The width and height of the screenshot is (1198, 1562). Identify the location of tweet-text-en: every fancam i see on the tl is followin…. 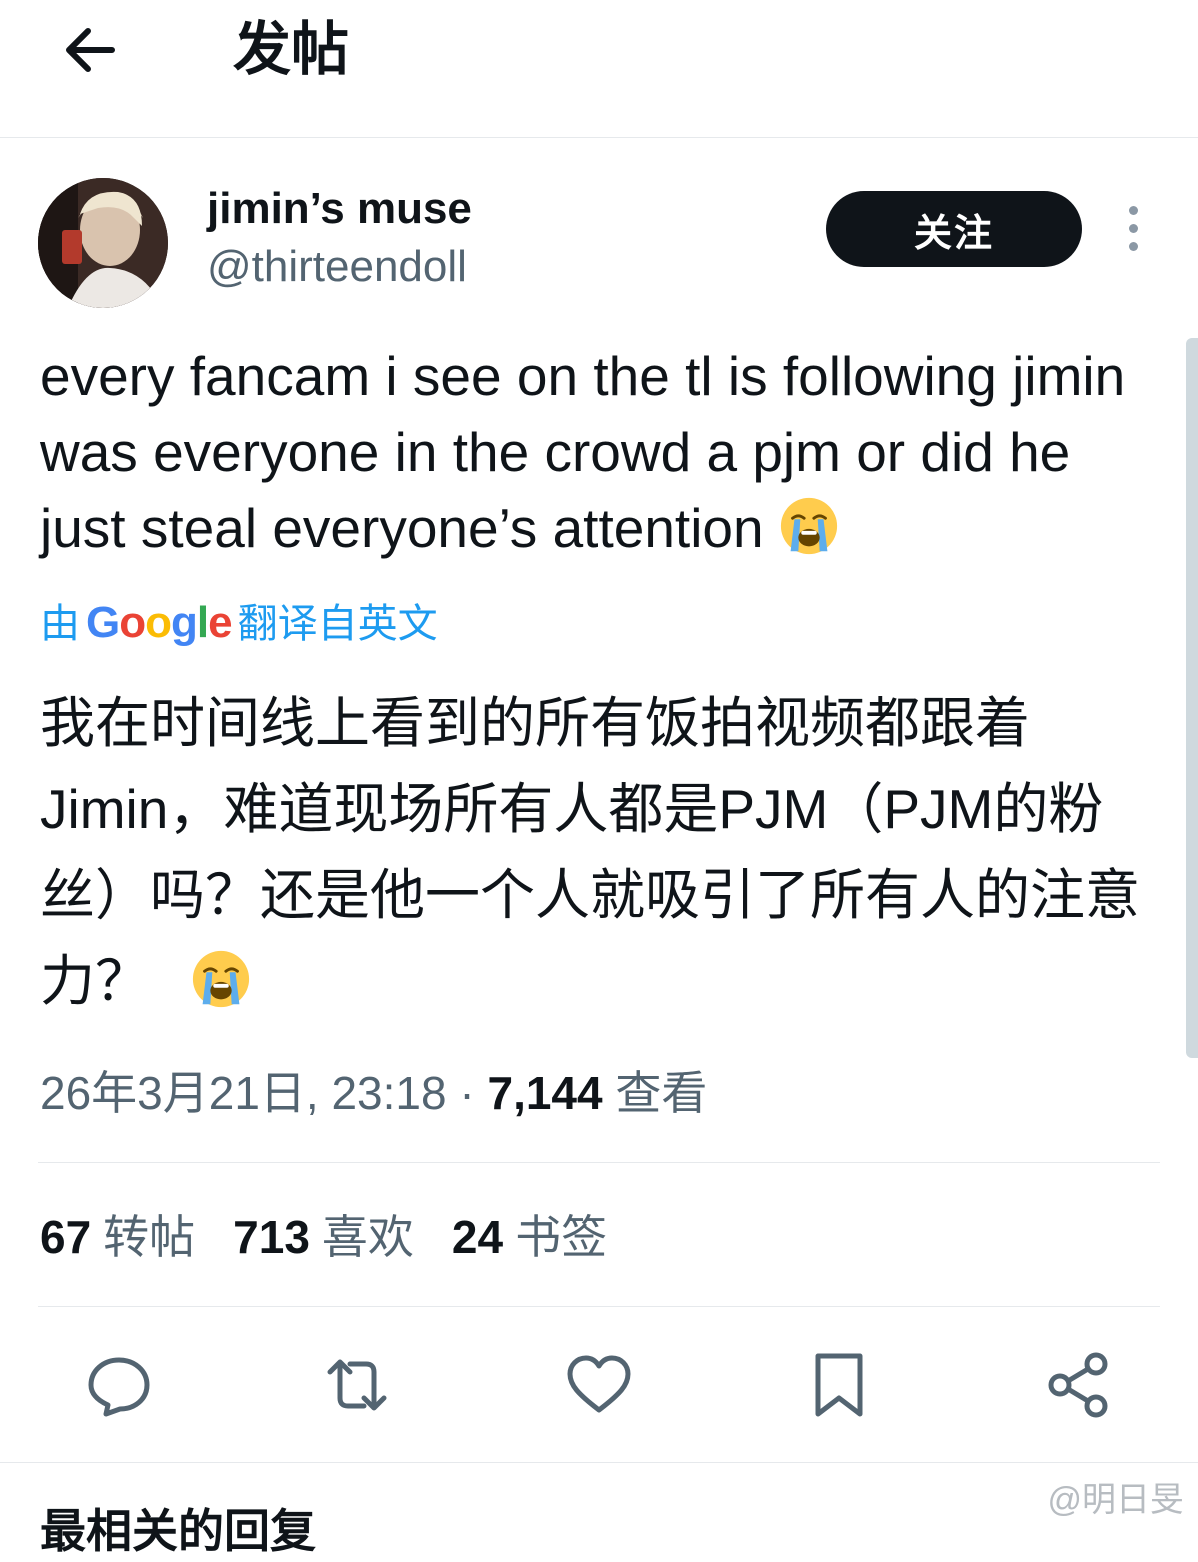
(583, 452).